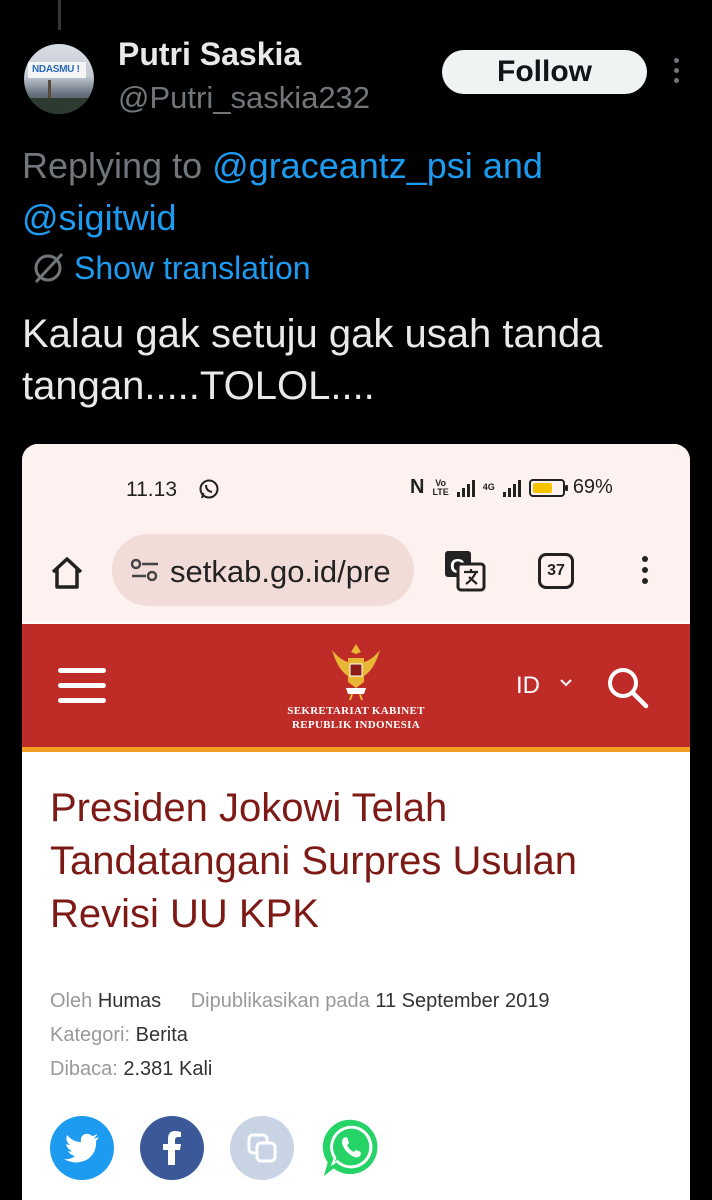 This screenshot has height=1200, width=712. I want to click on tweet-text-line: Kalau gak setuju gak usah tanda, so click(312, 334).